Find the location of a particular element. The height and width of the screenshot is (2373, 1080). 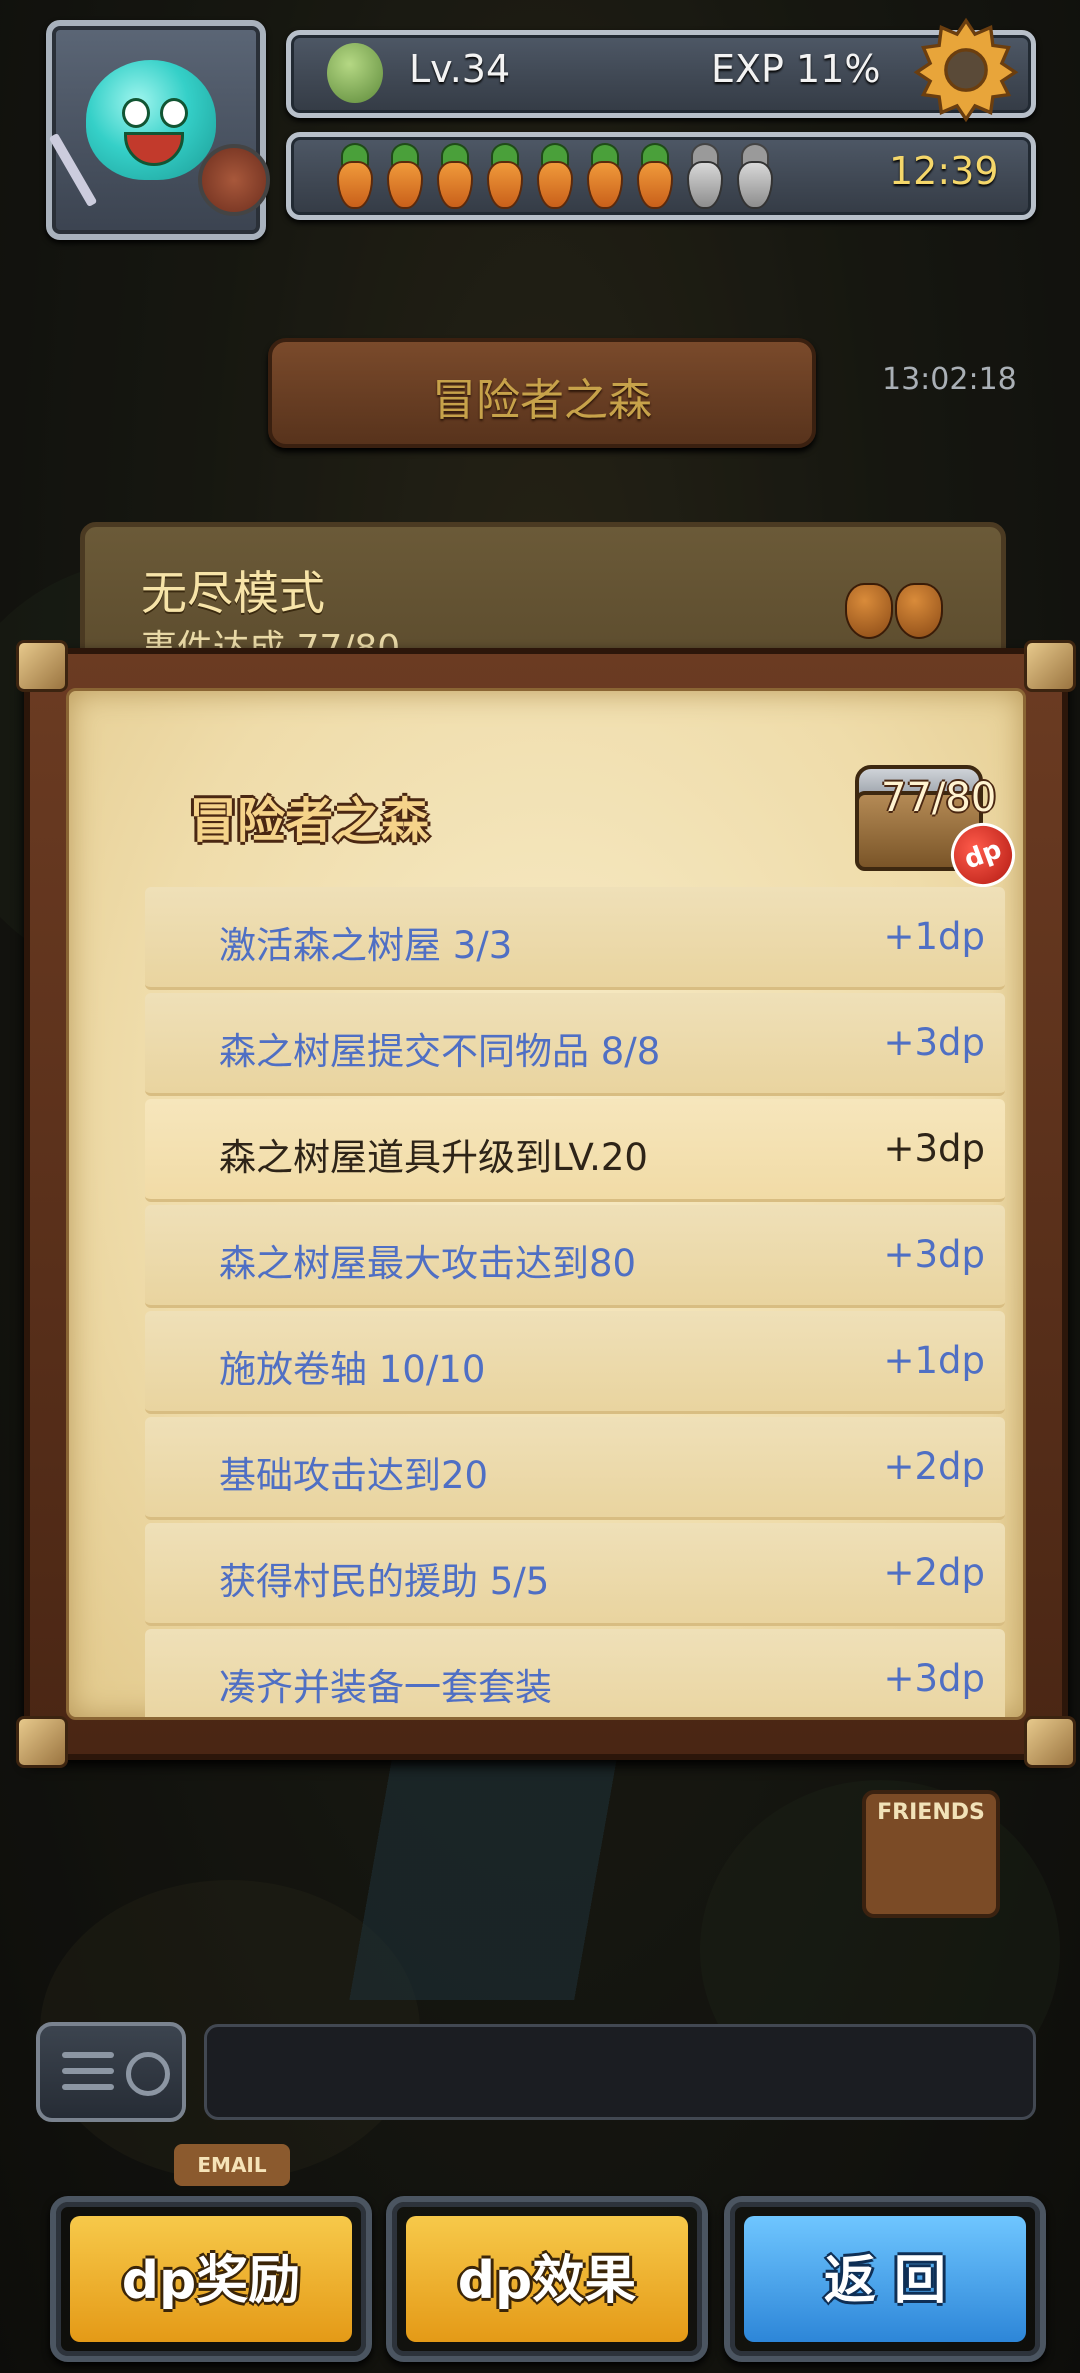

chat-box is located at coordinates (620, 2072).